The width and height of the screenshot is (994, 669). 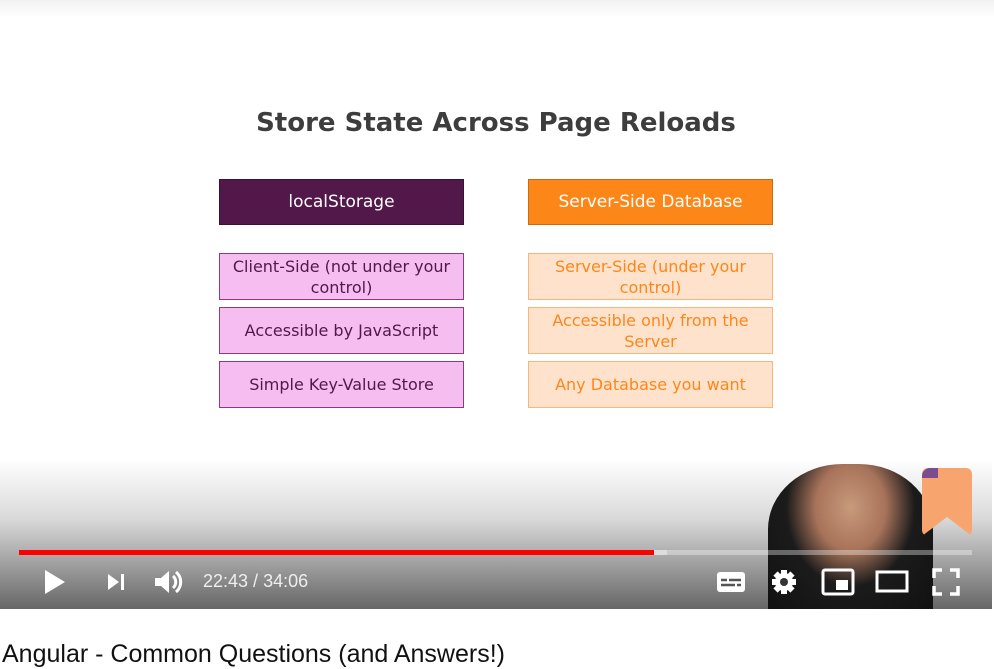 I want to click on time-display: 22:43 / 34:06, so click(x=255, y=581).